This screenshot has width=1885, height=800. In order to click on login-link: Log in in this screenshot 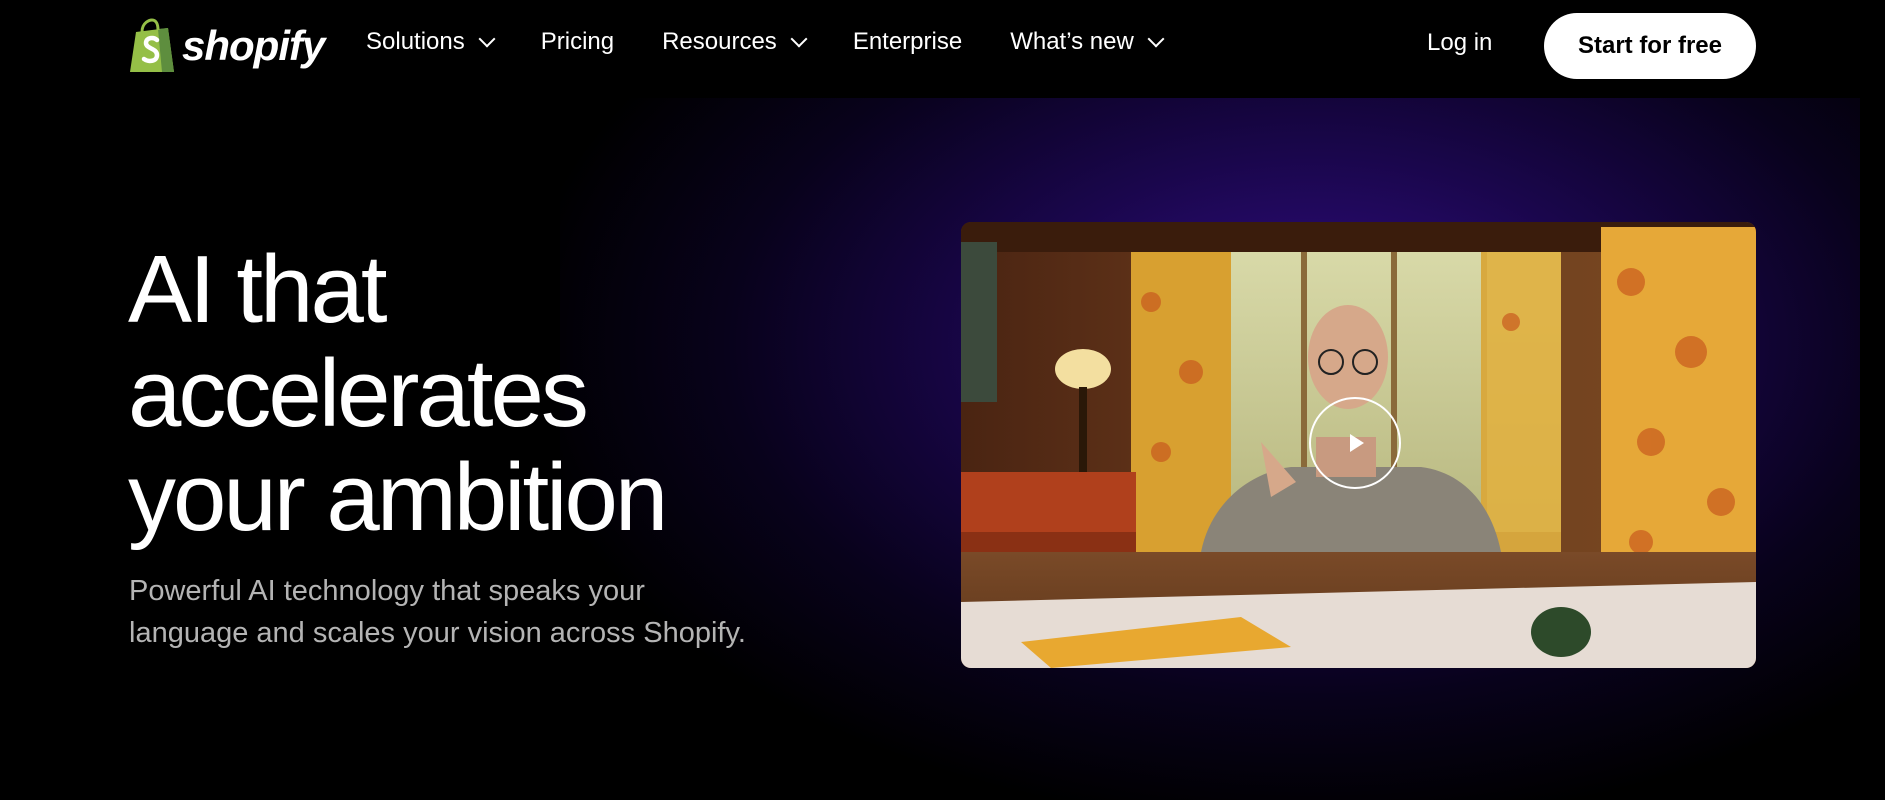, I will do `click(1459, 43)`.